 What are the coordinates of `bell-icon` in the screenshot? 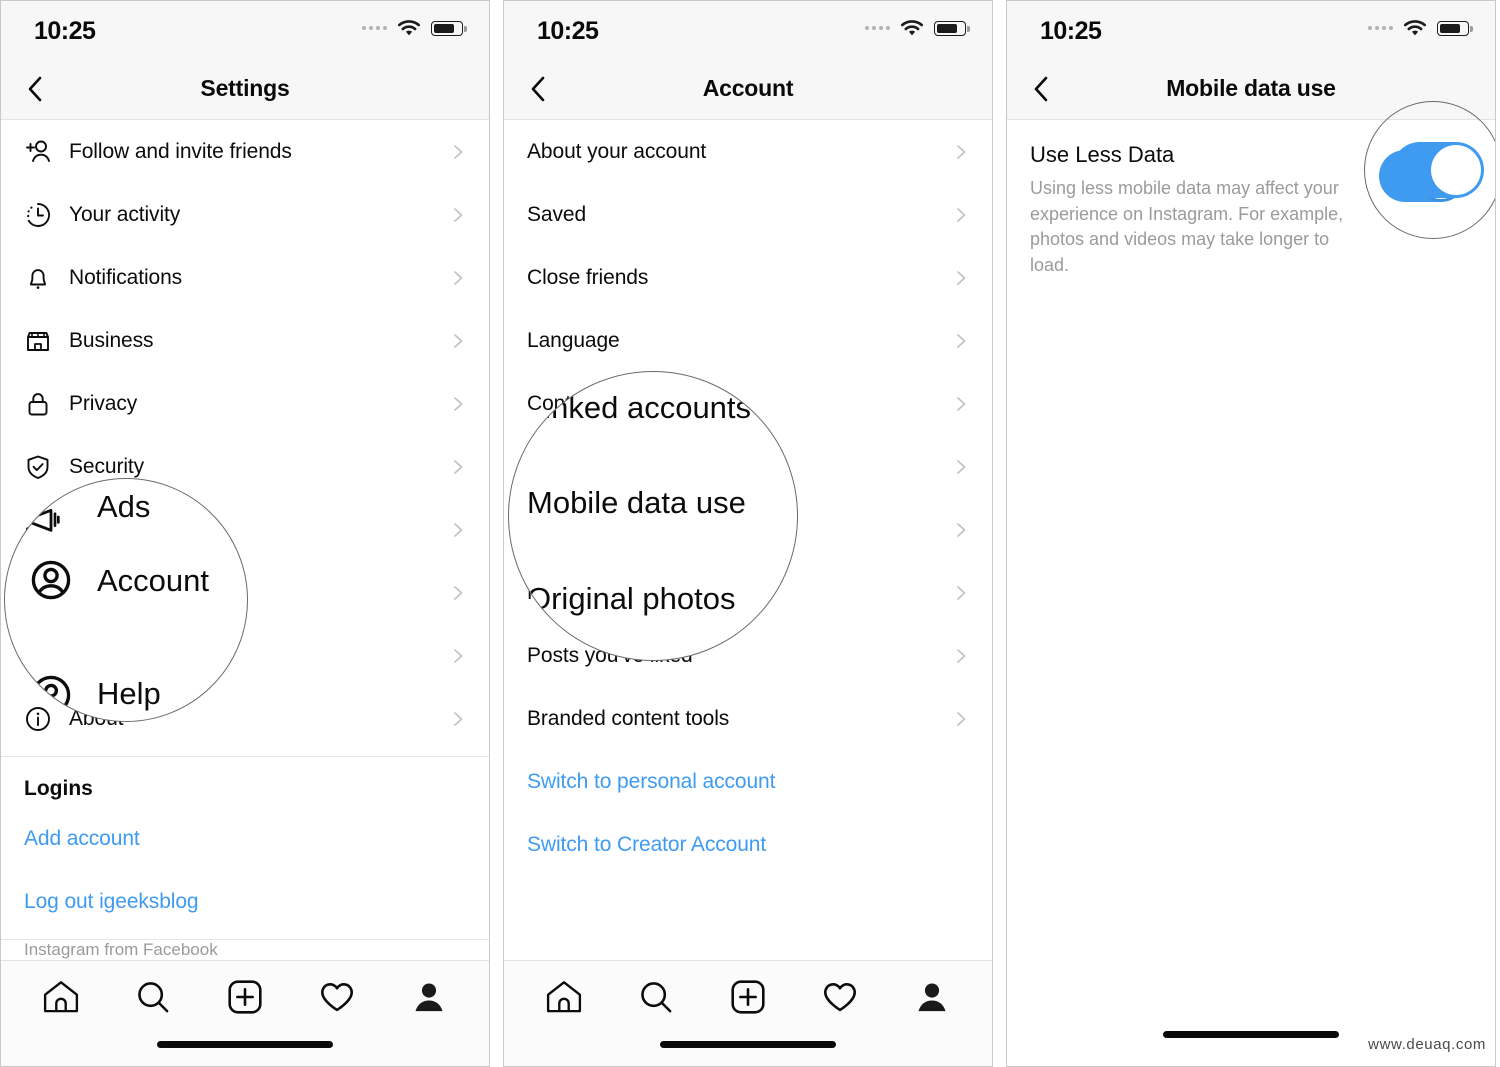 It's located at (38, 278).